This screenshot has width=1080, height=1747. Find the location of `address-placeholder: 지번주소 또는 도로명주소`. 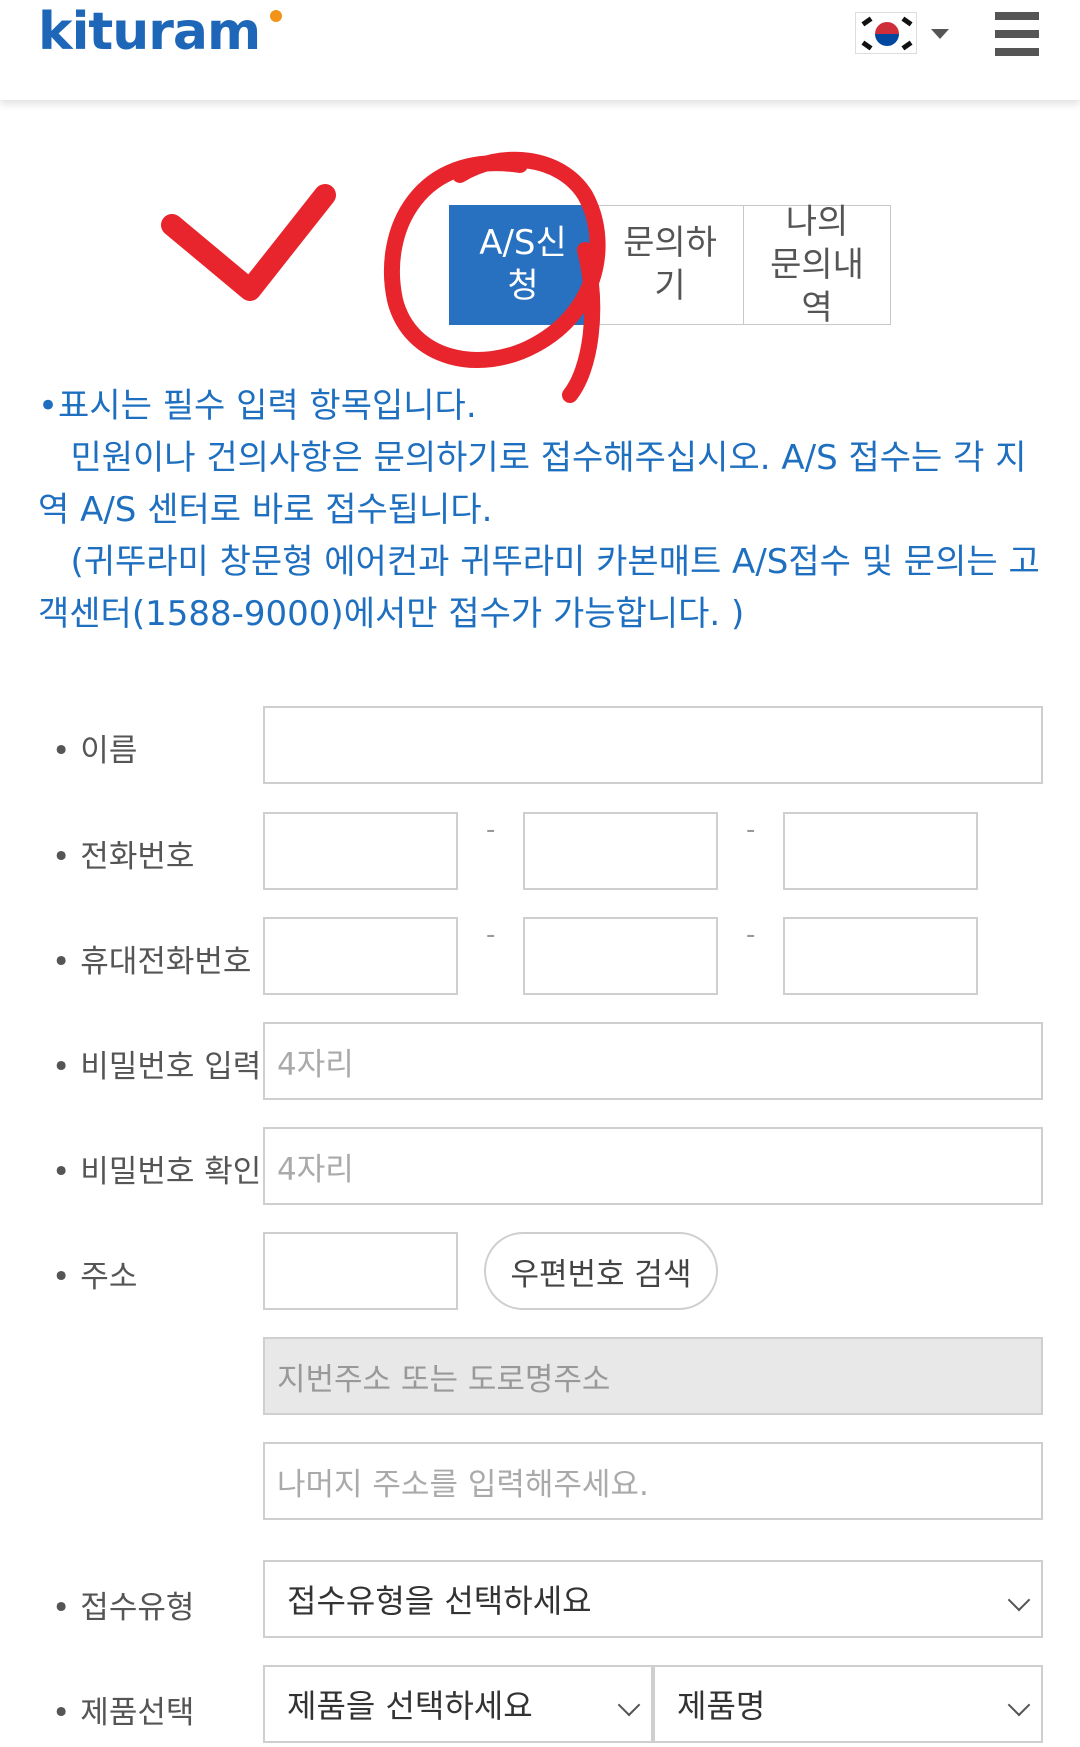

address-placeholder: 지번주소 또는 도로명주소 is located at coordinates (444, 1379).